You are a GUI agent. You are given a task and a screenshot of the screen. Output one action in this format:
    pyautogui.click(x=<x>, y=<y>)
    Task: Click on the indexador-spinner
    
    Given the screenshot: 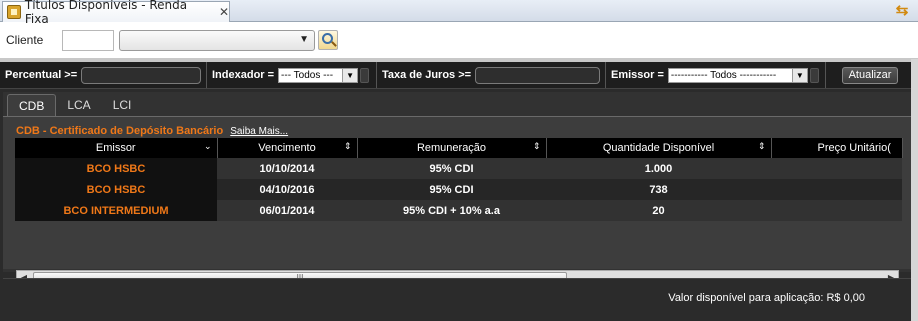 What is the action you would take?
    pyautogui.click(x=365, y=75)
    